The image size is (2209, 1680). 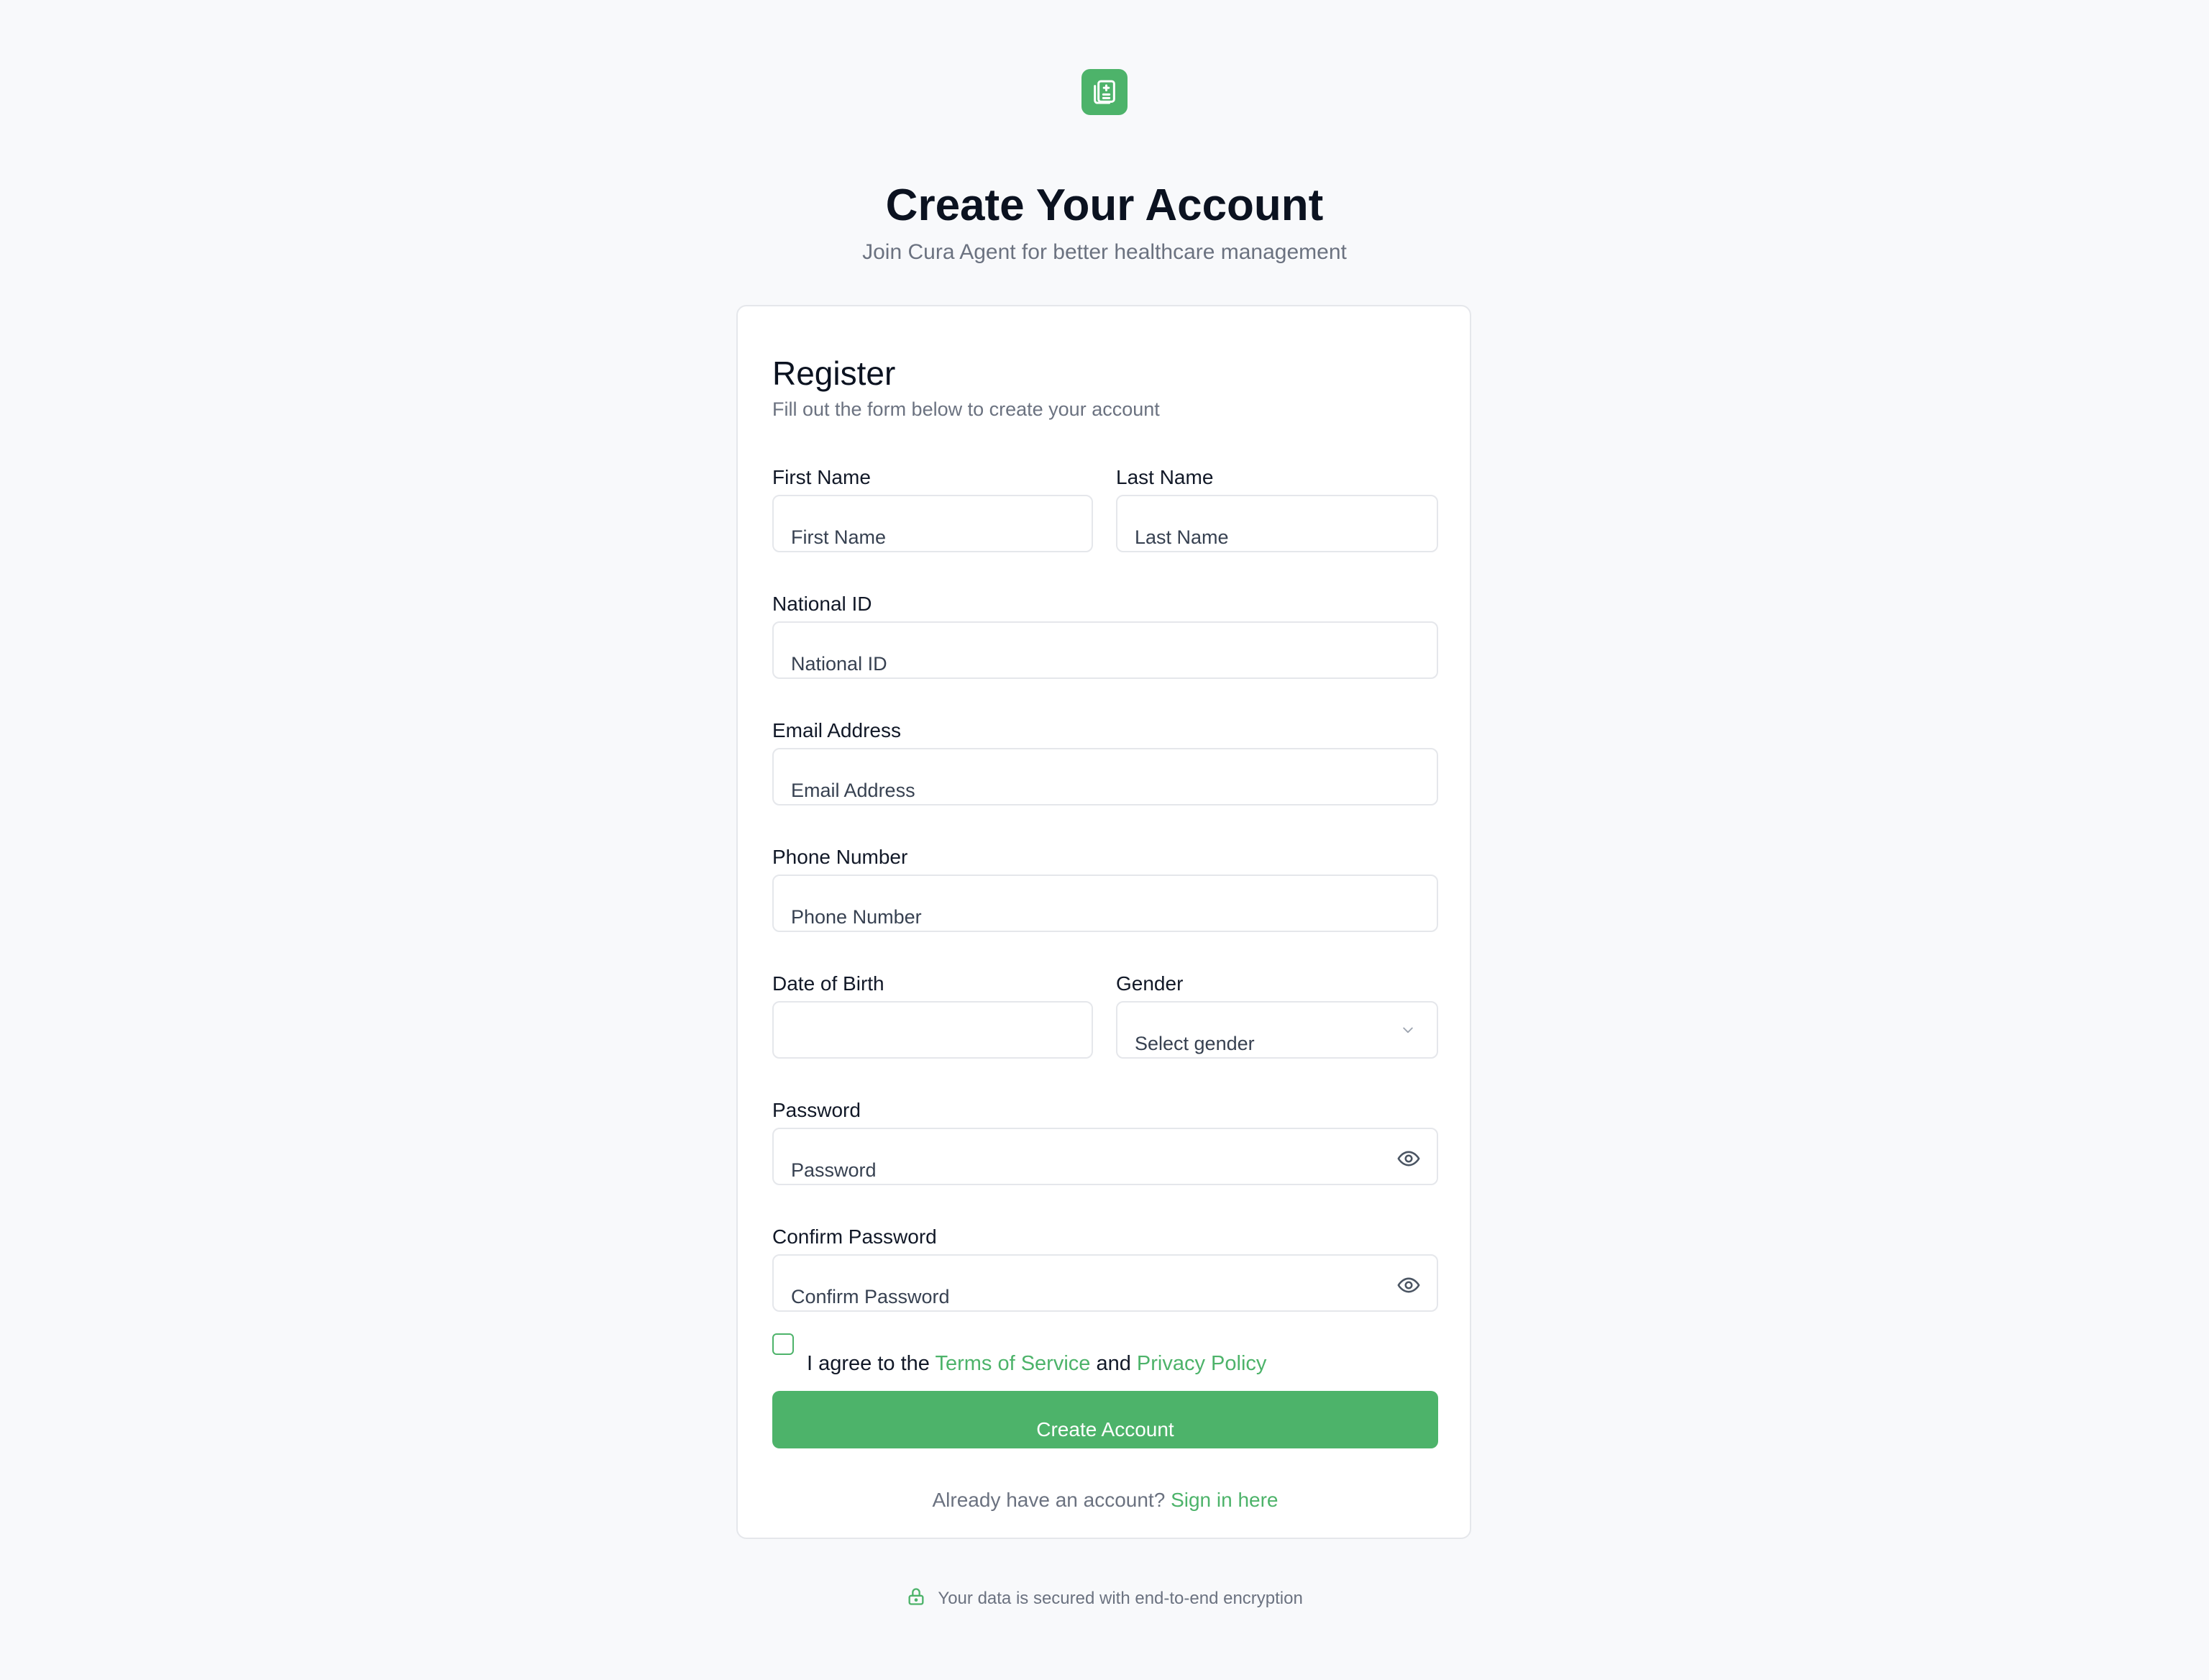 What do you see at coordinates (834, 373) in the screenshot?
I see `card-title: Register` at bounding box center [834, 373].